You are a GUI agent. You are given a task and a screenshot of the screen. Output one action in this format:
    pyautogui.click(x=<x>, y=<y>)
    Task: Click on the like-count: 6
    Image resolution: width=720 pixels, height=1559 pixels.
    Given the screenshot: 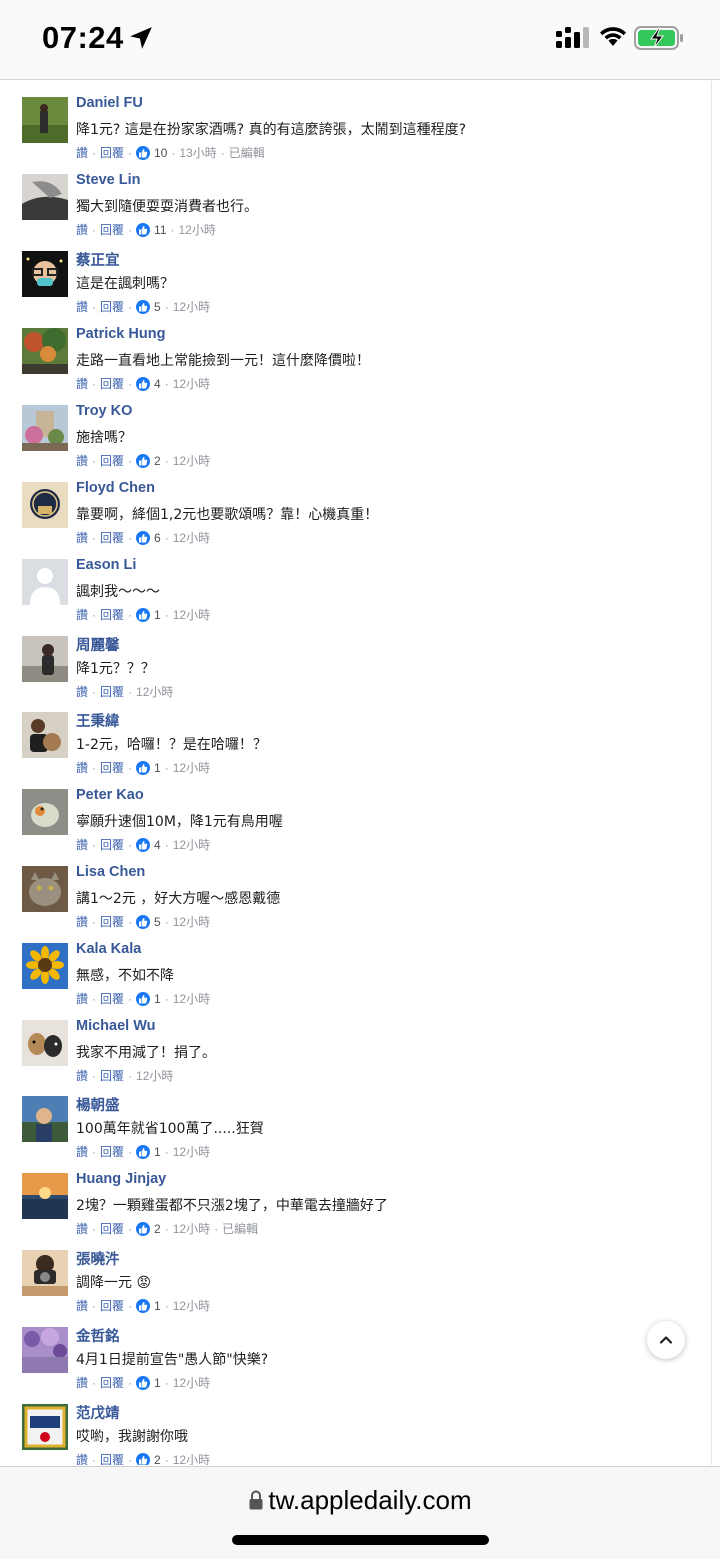 What is the action you would take?
    pyautogui.click(x=157, y=538)
    